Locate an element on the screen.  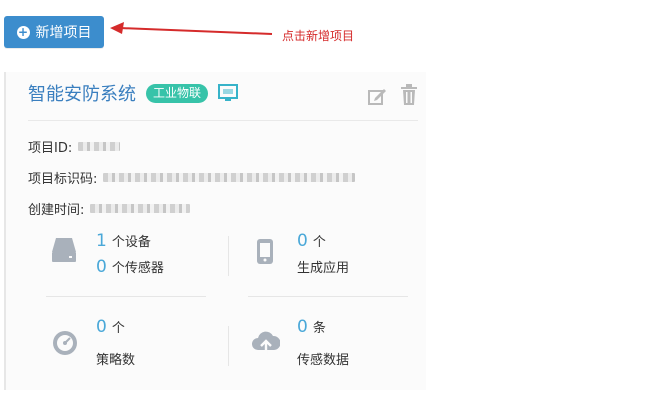
device-sensor-stat: 1 个设备 0 个传感器 is located at coordinates (130, 257).